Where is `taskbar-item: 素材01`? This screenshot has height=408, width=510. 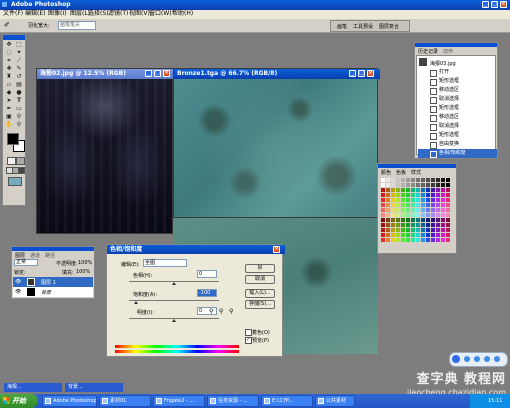
taskbar-item: 素材01 is located at coordinates (125, 401).